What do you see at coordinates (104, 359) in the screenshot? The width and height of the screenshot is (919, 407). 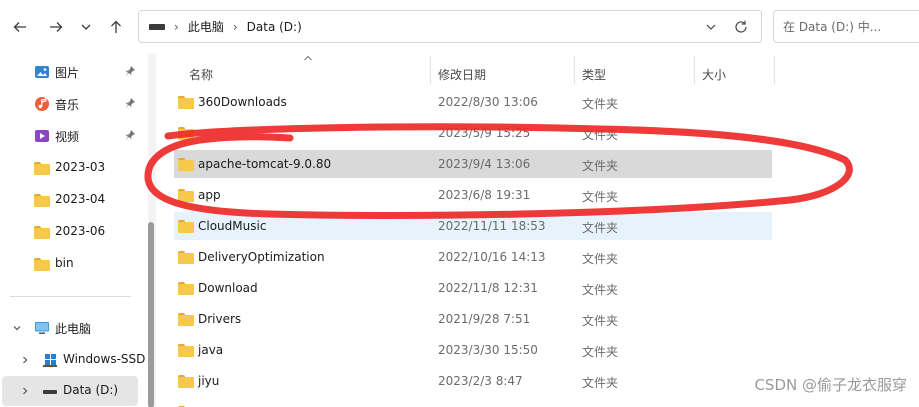 I see `sidebar-item-label: Windows-SSD` at bounding box center [104, 359].